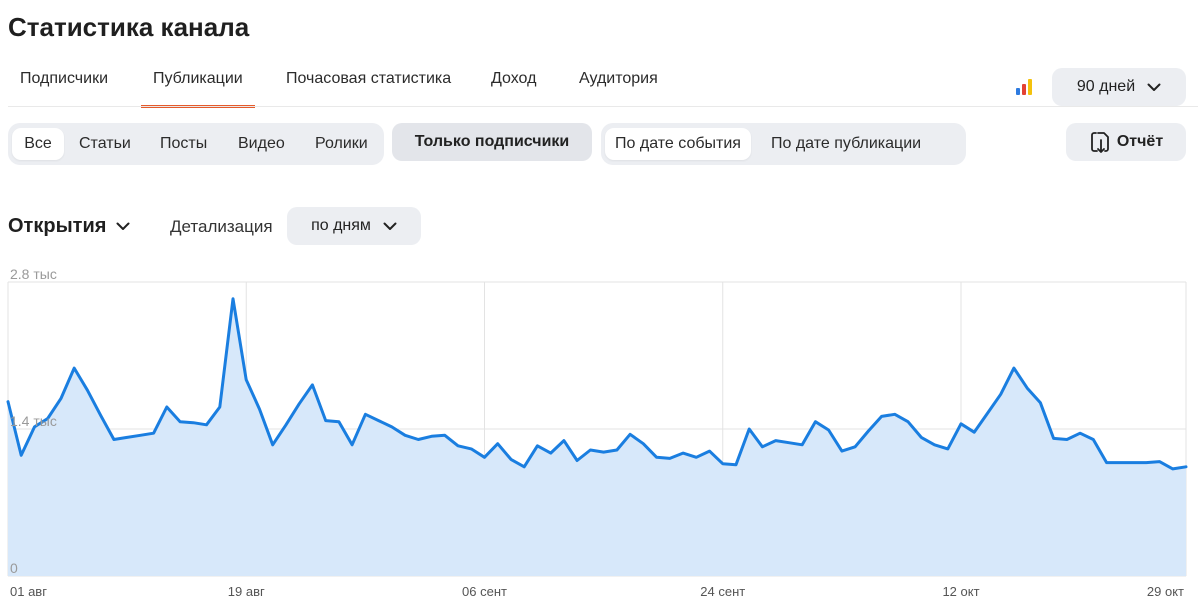 The width and height of the screenshot is (1200, 609). I want to click on date-mode-event: По дате события, so click(678, 144).